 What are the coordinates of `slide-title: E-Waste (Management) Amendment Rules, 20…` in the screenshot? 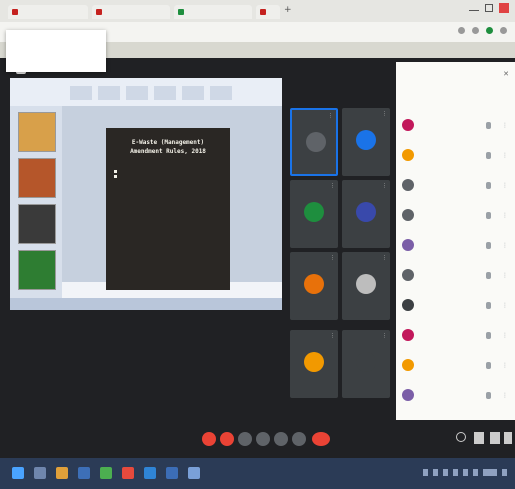 It's located at (168, 147).